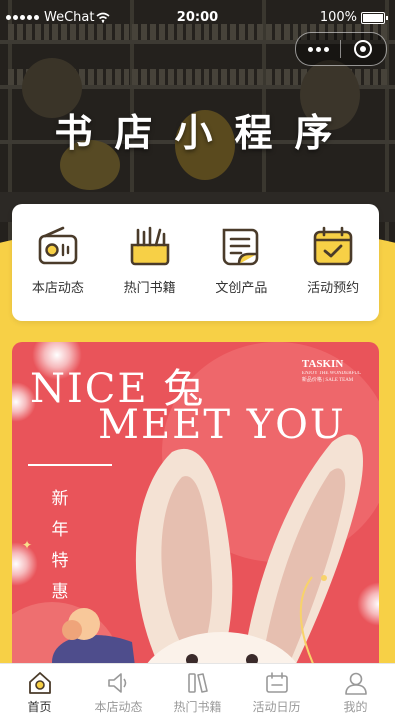 This screenshot has height=722, width=403. What do you see at coordinates (197, 17) in the screenshot?
I see `status-bar: WeChat 20:00 100%` at bounding box center [197, 17].